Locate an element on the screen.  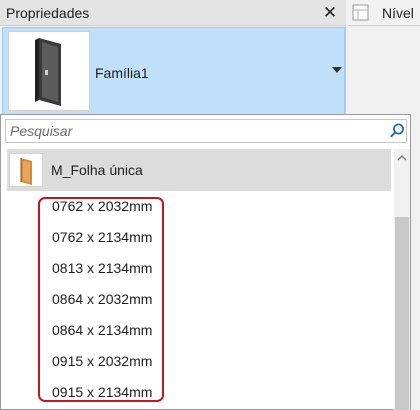
chevron-up-icon is located at coordinates (402, 158).